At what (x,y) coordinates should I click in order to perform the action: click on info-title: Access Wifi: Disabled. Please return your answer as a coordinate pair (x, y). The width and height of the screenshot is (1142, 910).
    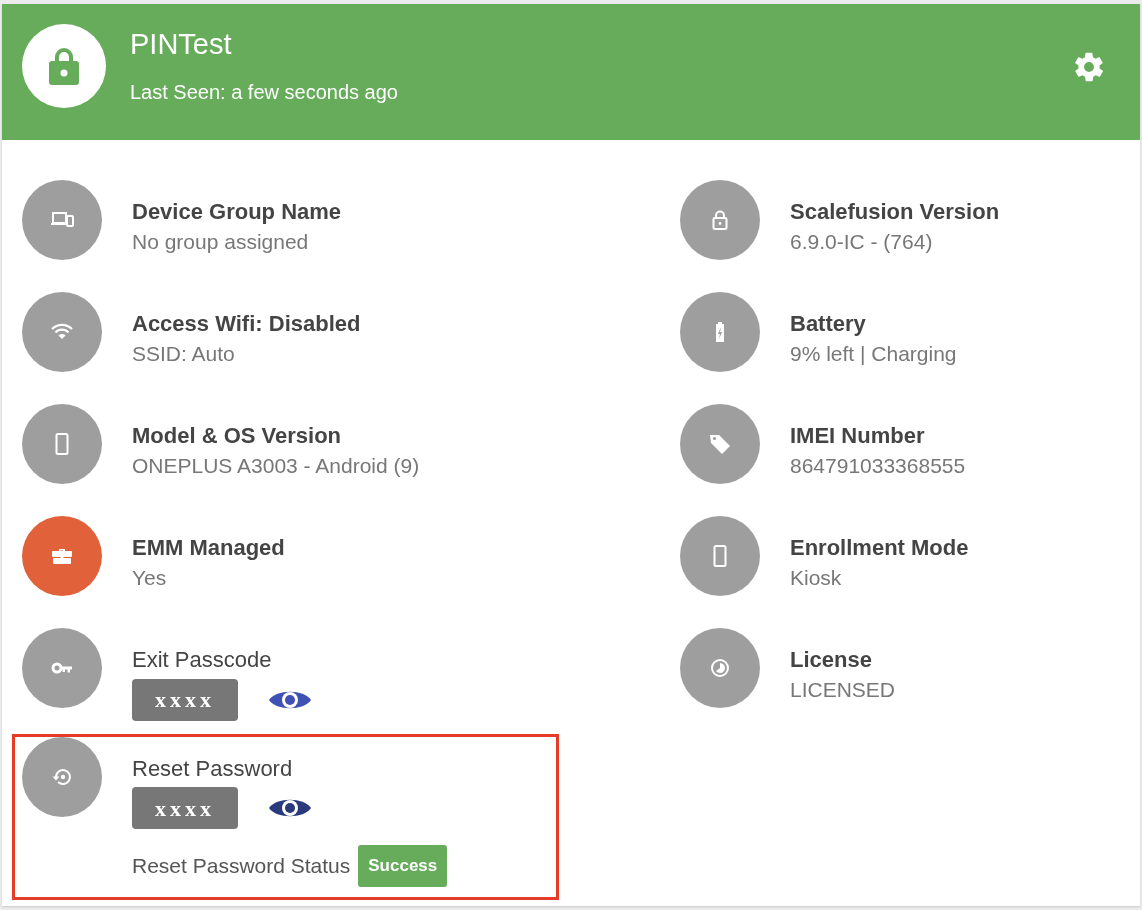
    Looking at the image, I should click on (246, 324).